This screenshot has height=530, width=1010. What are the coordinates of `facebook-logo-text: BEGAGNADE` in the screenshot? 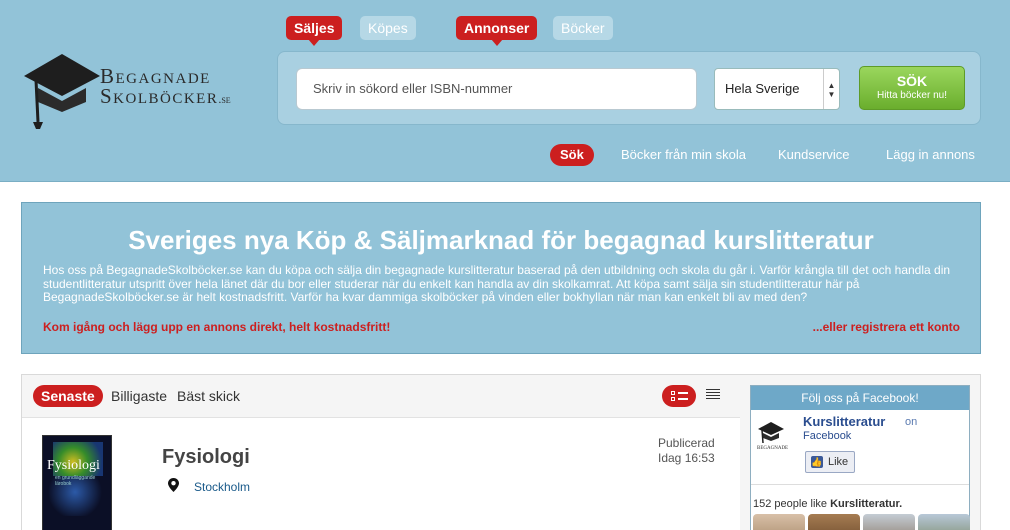 It's located at (773, 448).